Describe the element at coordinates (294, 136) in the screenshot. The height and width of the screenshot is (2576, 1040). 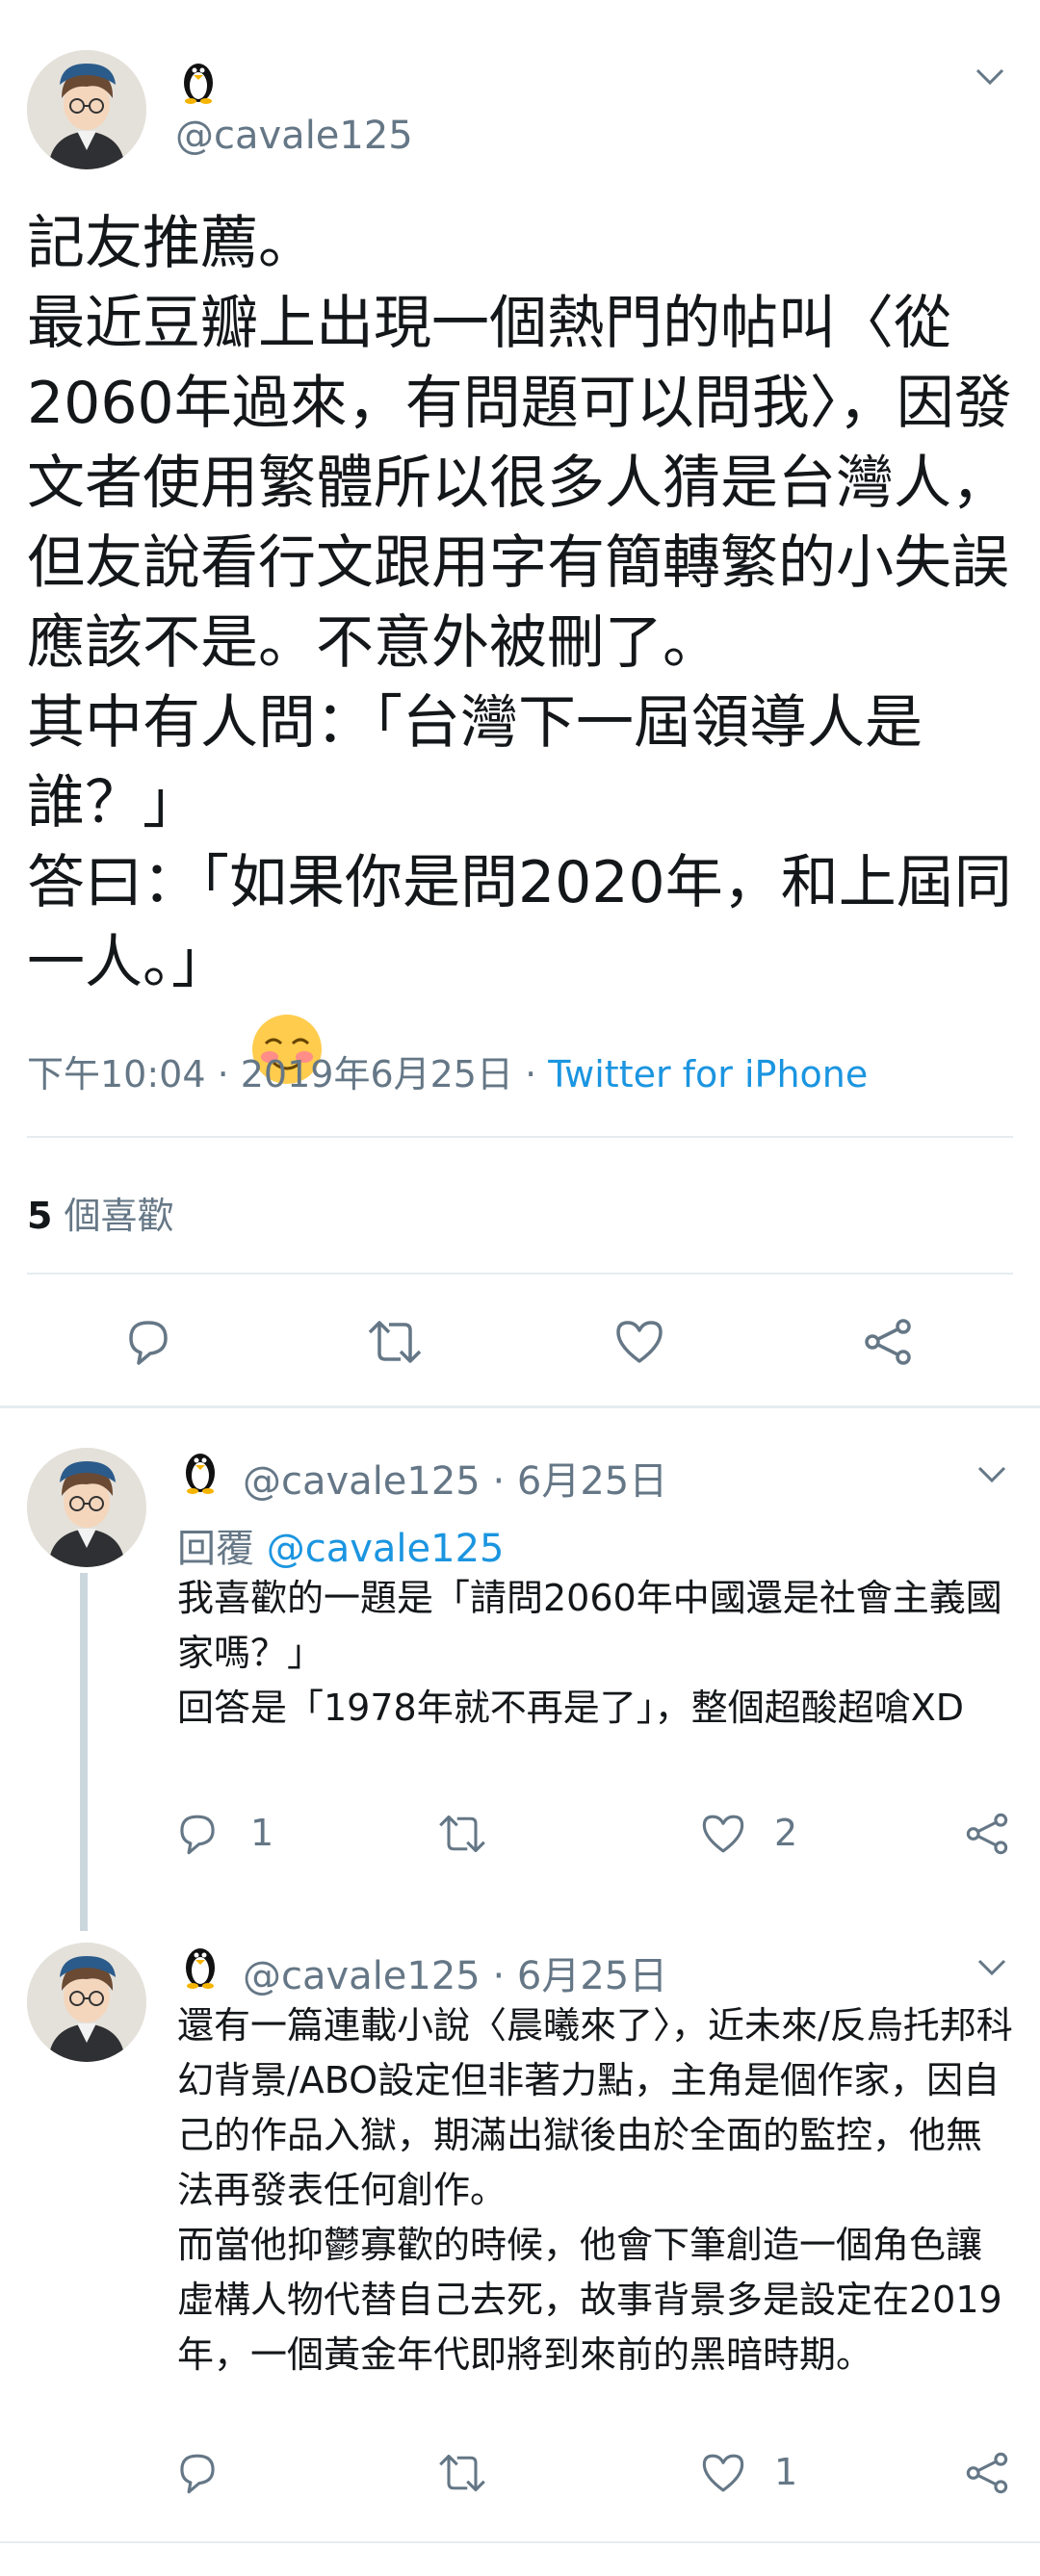
I see `user-handle: @cavale125` at that location.